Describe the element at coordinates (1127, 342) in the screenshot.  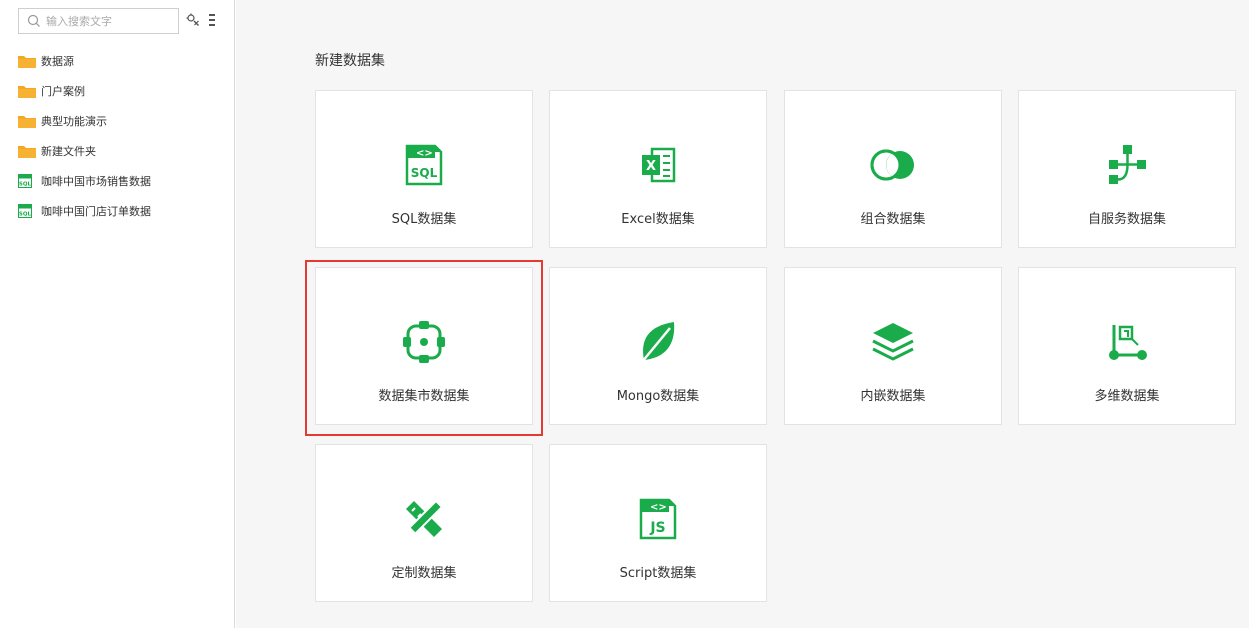
I see `cube-axes-icon` at that location.